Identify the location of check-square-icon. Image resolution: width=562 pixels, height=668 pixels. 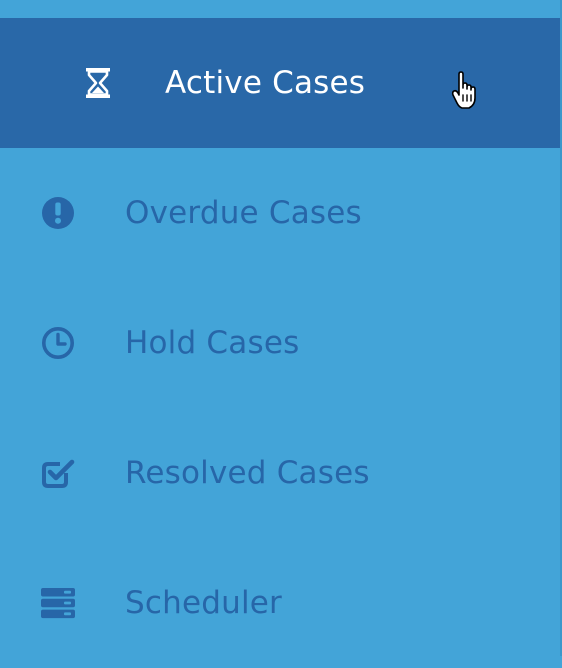
(58, 473).